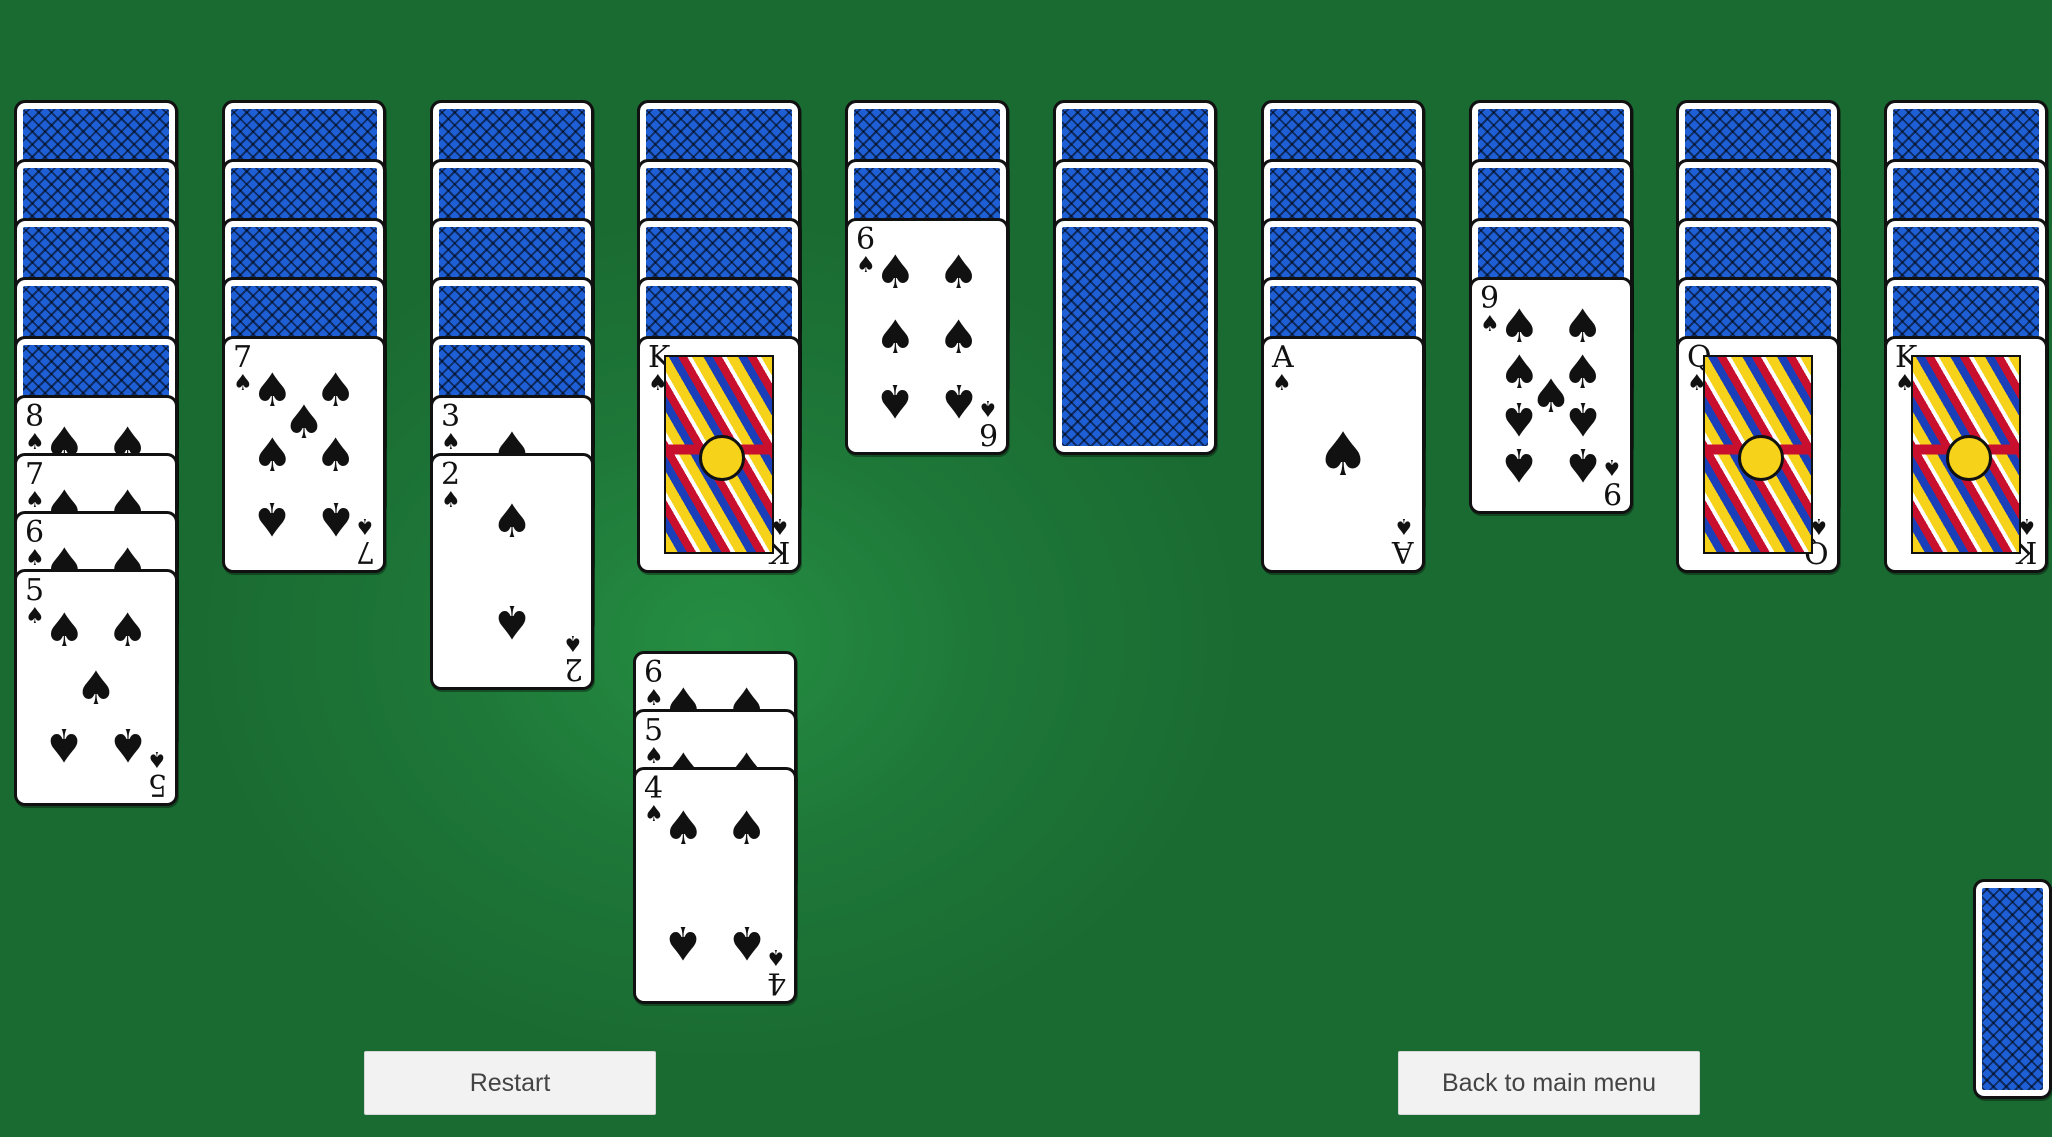 The image size is (2052, 1137). Describe the element at coordinates (715, 885) in the screenshot. I see `card-face: 4 ♠ 4 ♠ ♠ ♠ ♠ ♠` at that location.